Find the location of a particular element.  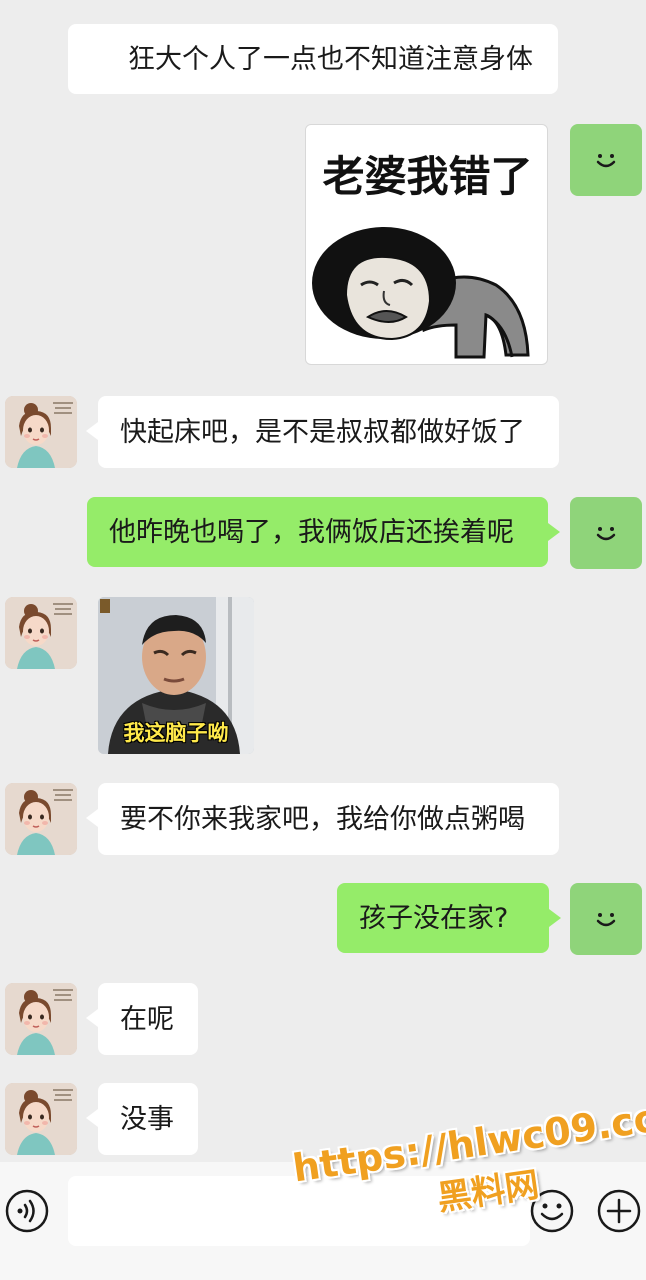

message-text: 要不你来我家吧，我给你做点粥喝 is located at coordinates (322, 819).